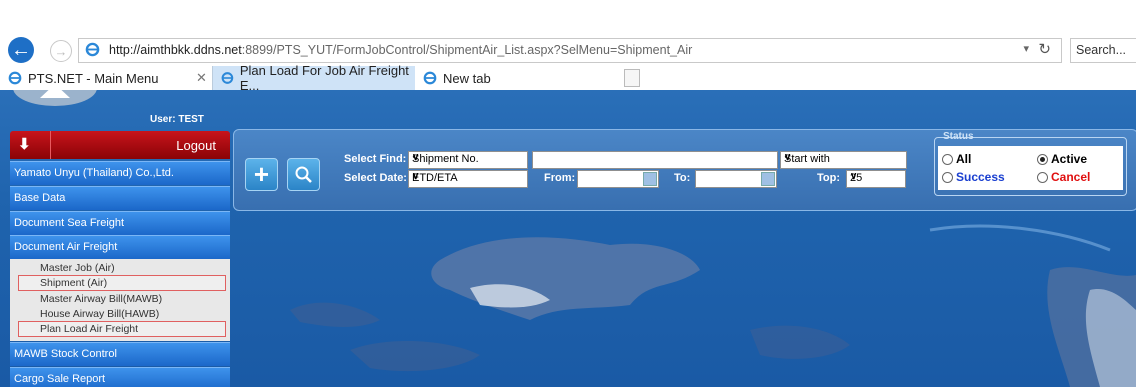 The height and width of the screenshot is (387, 1136). What do you see at coordinates (468, 160) in the screenshot?
I see `select-find-dropdown: Shipment No. ∨` at bounding box center [468, 160].